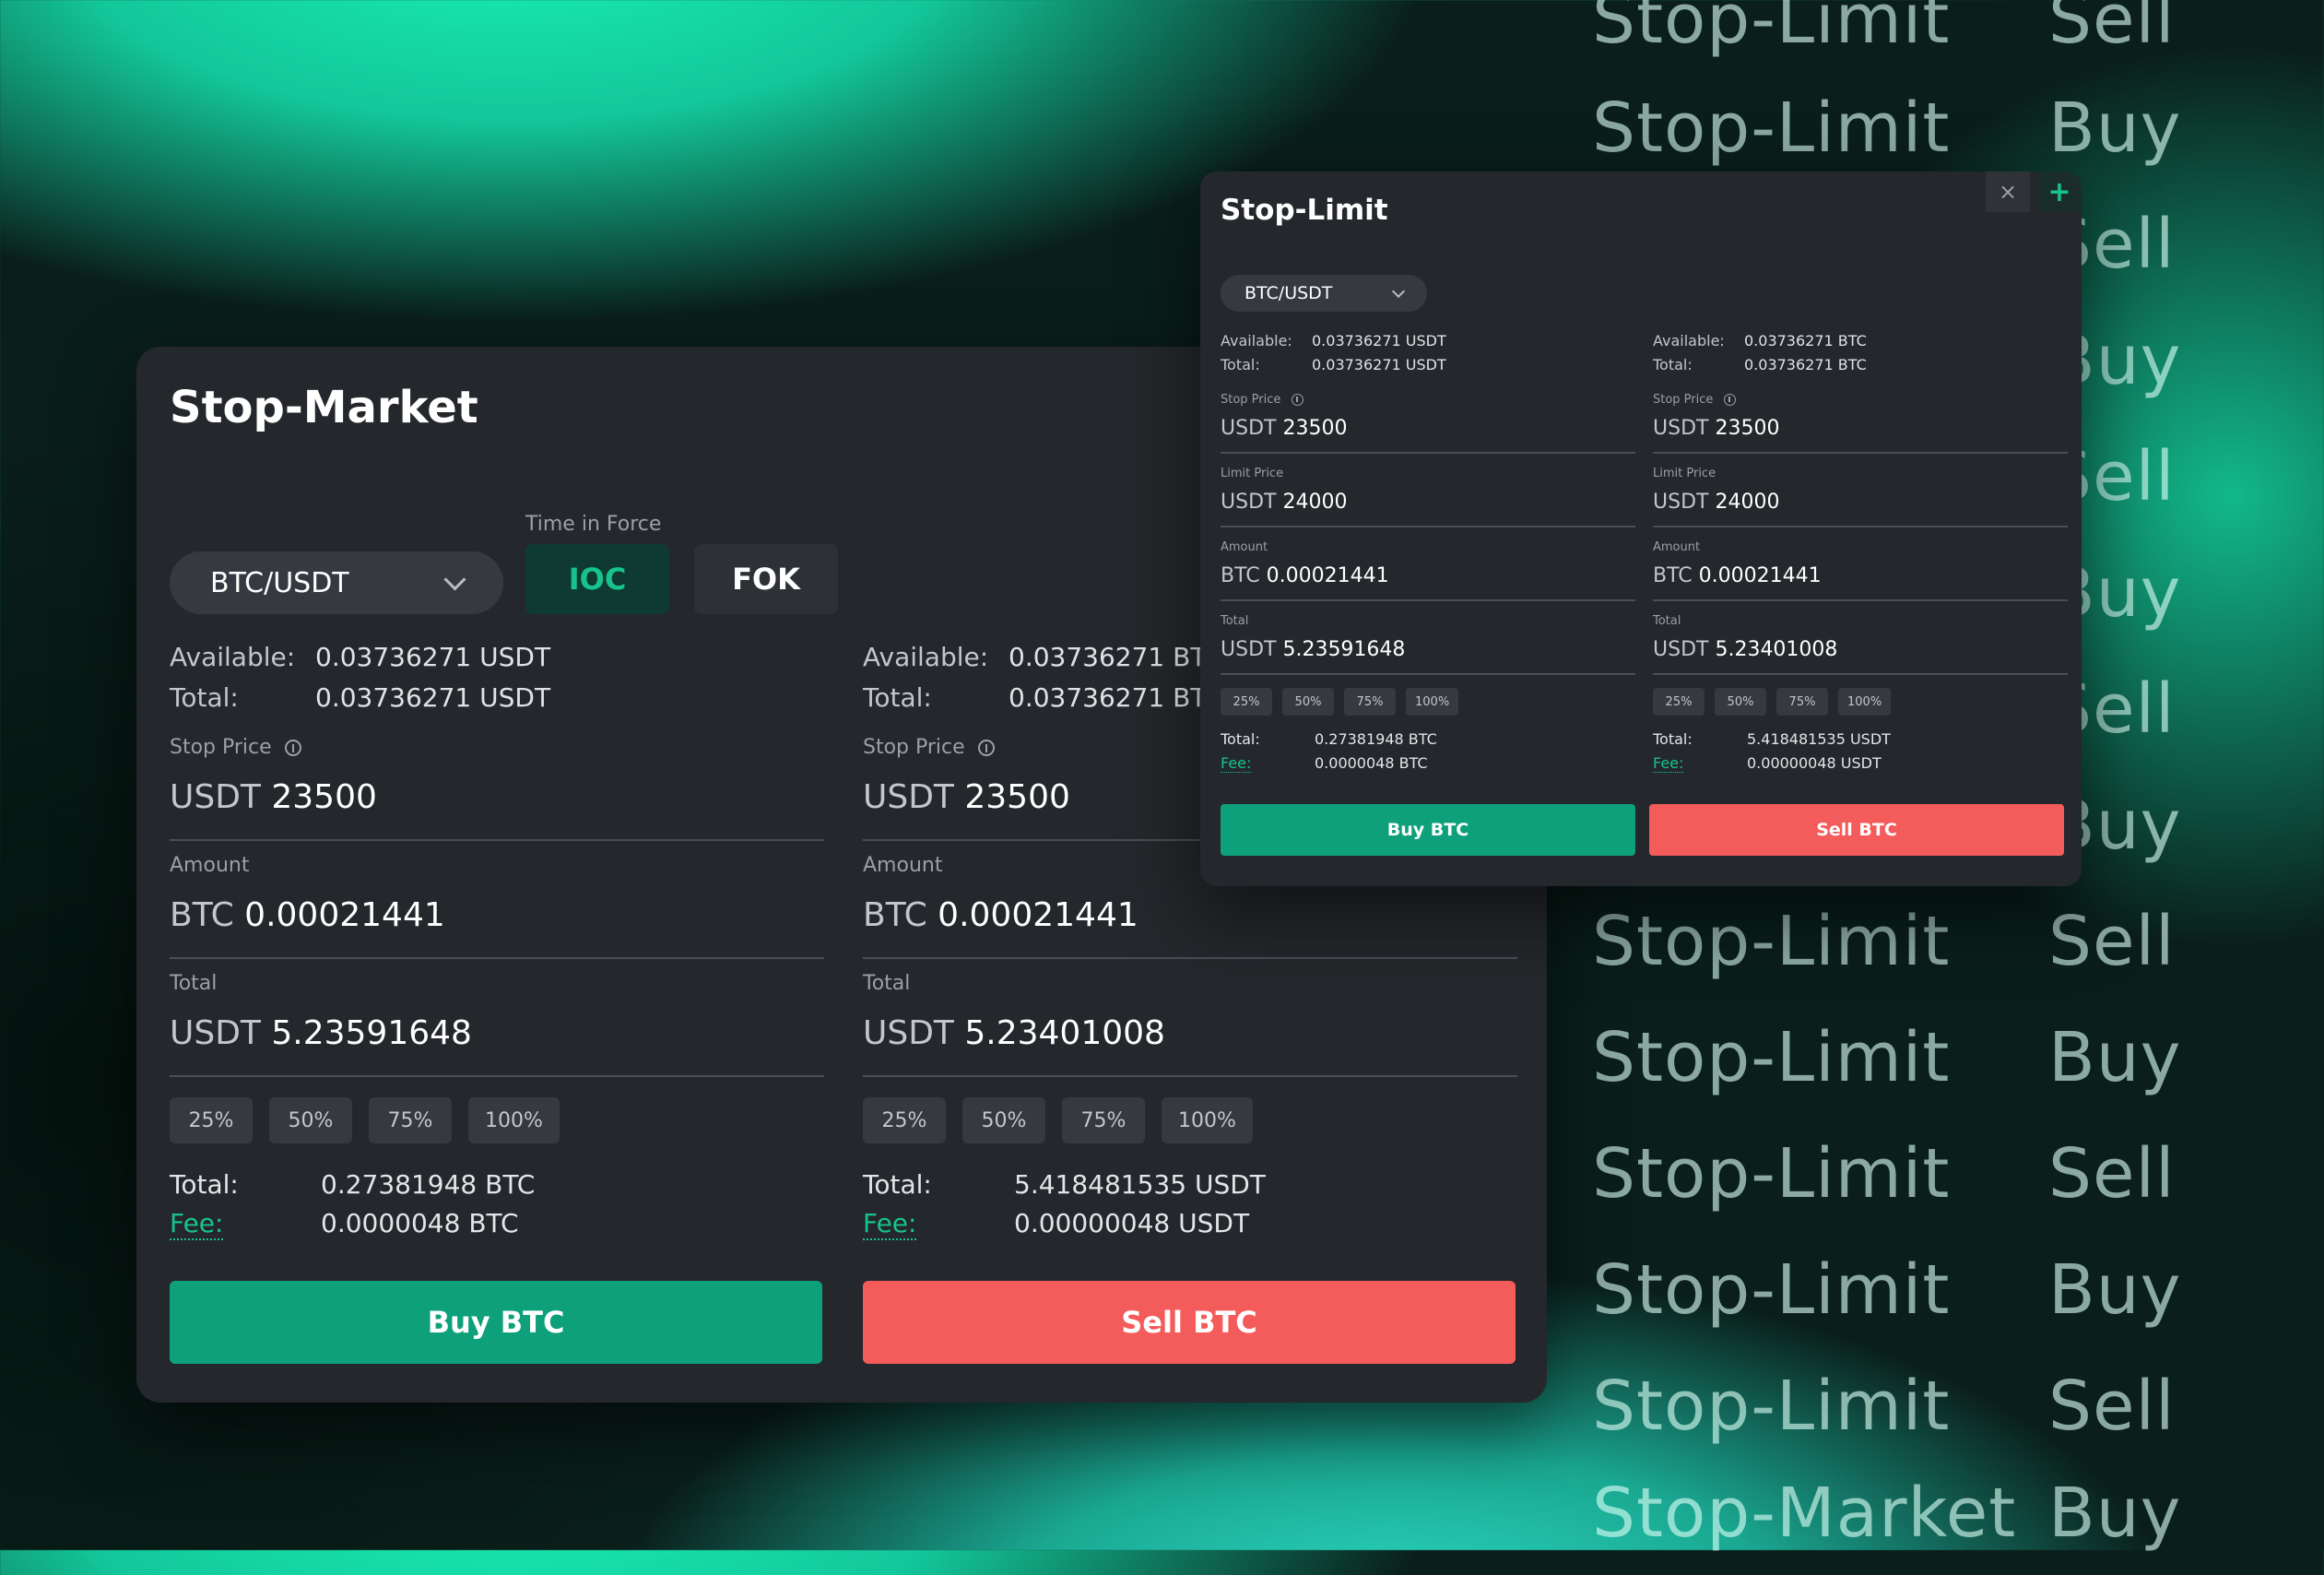 The image size is (2324, 1575). I want to click on limit-price-unit: USDT, so click(1681, 503).